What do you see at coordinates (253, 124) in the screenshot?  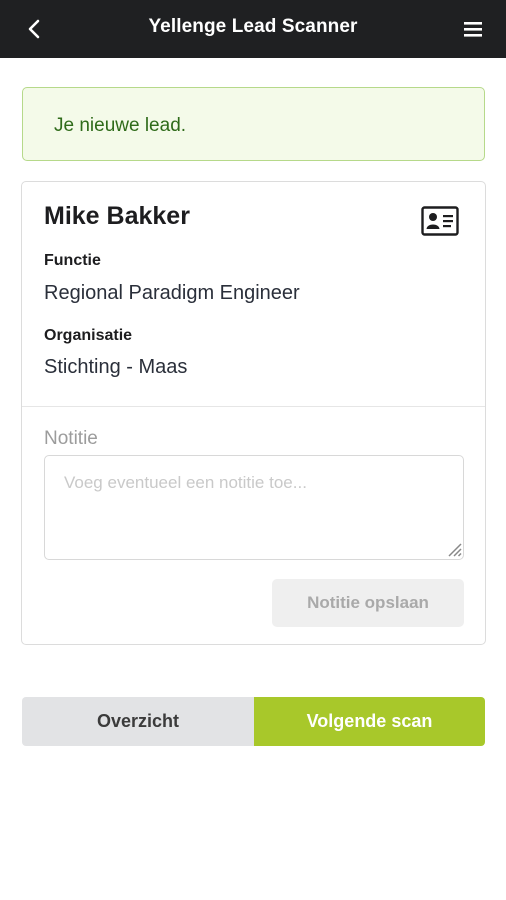 I see `success-alert: Je nieuwe lead.` at bounding box center [253, 124].